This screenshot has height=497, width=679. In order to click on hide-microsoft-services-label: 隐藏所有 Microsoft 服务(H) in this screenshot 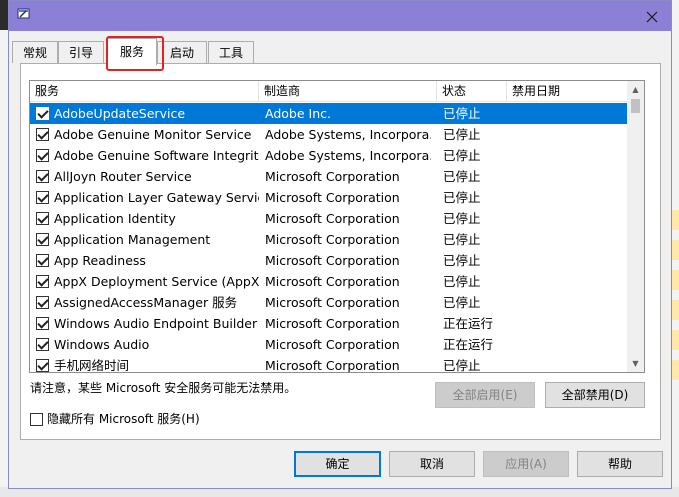, I will do `click(123, 419)`.